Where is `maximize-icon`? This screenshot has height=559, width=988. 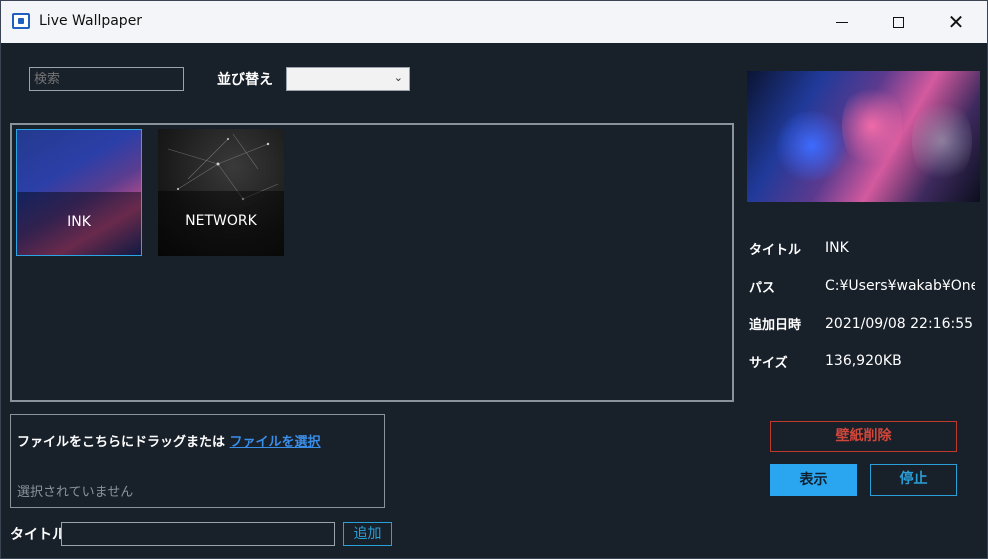
maximize-icon is located at coordinates (898, 22).